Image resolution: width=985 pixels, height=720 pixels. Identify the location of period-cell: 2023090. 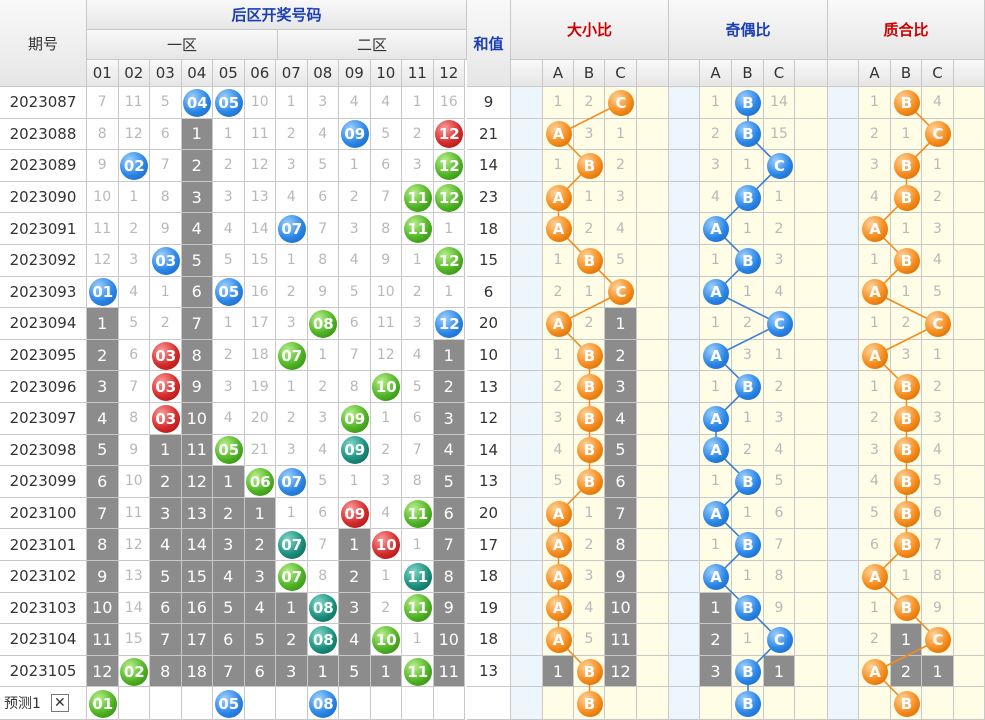
(43, 197).